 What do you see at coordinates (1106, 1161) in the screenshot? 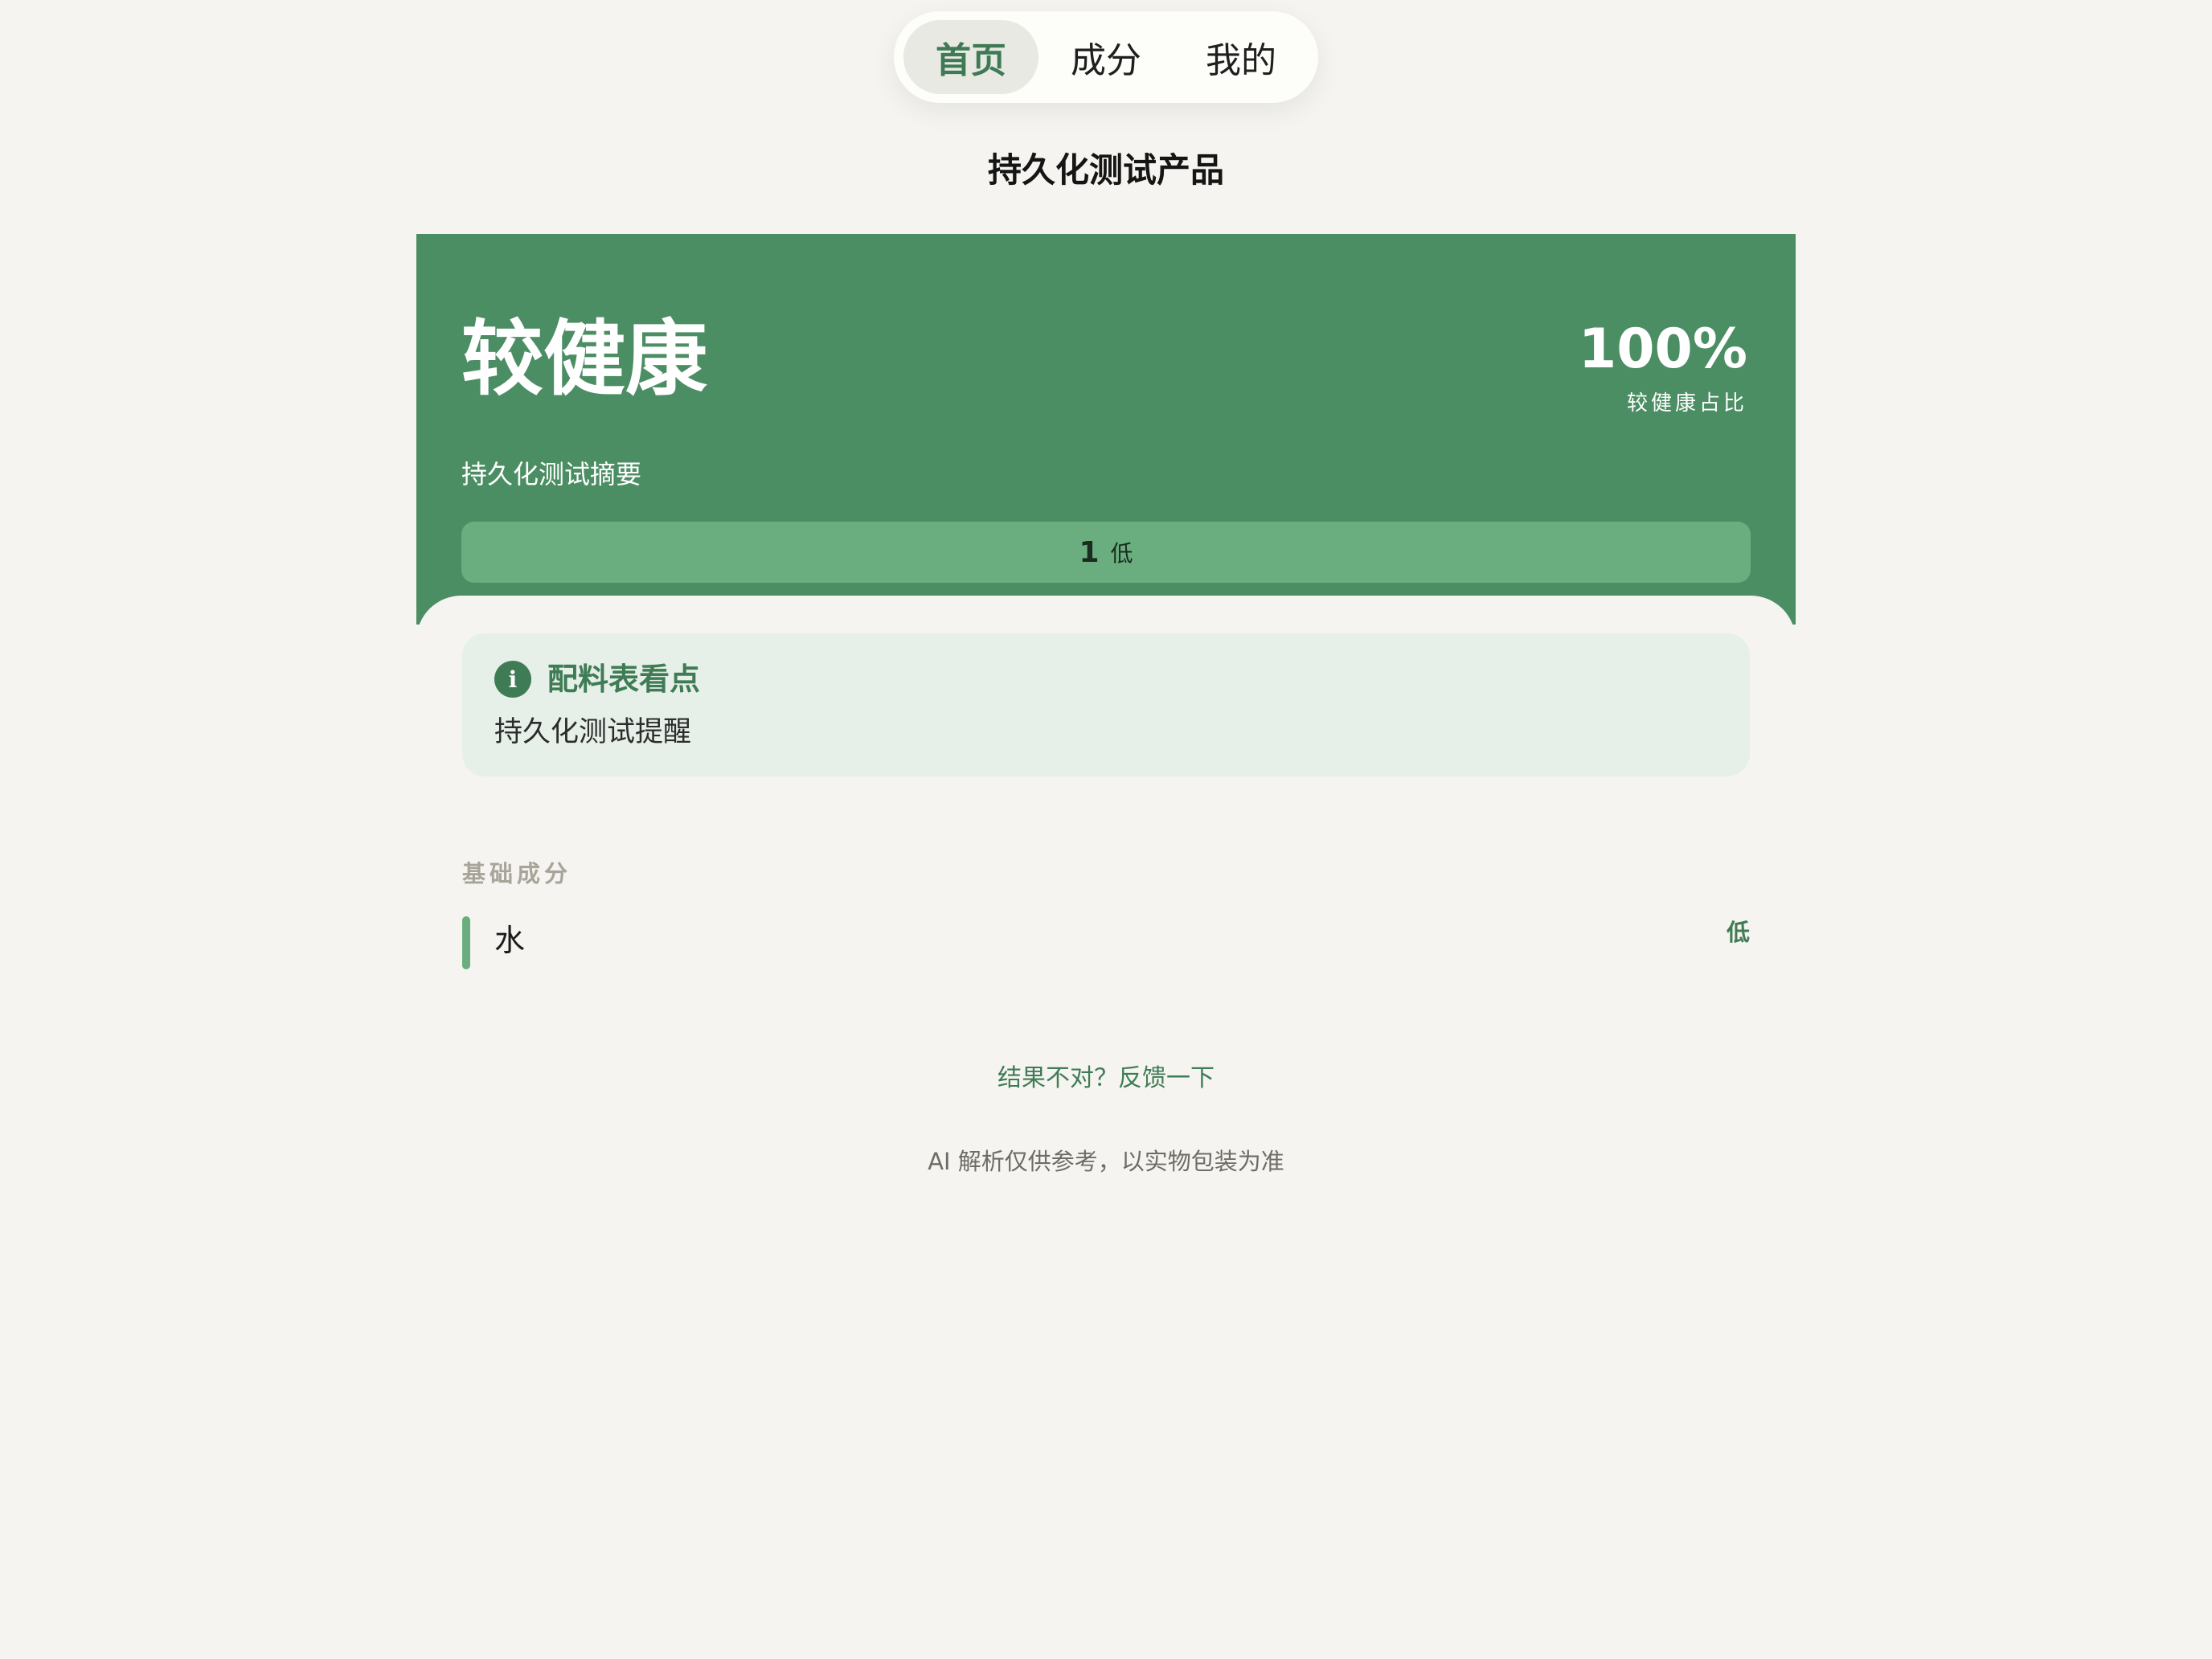
I see `ai-disclaimer: AI 解析仅供参考，以实物包装为准` at bounding box center [1106, 1161].